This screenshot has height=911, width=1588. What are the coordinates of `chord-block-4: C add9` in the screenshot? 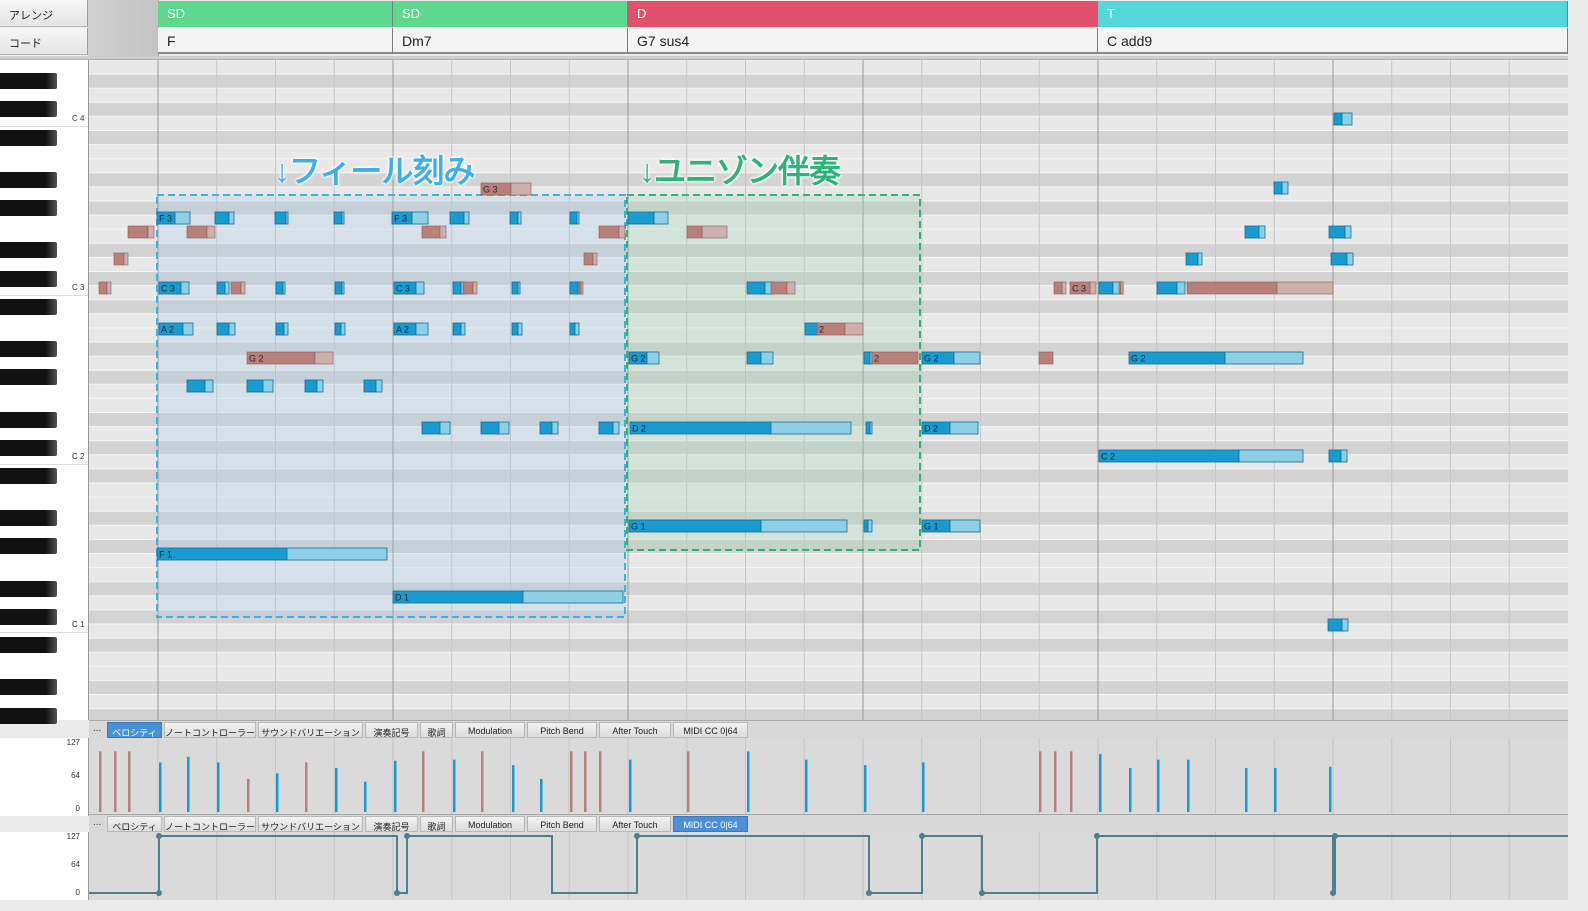 It's located at (1333, 41).